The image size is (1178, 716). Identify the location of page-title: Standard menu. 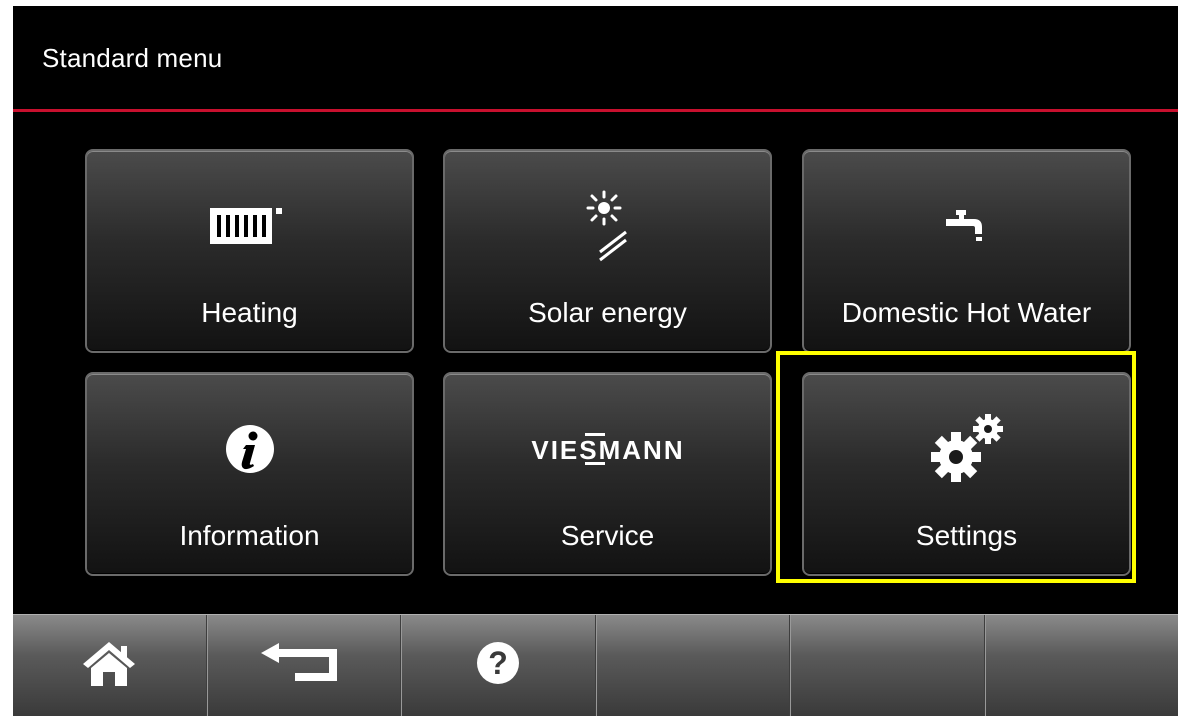
(132, 58).